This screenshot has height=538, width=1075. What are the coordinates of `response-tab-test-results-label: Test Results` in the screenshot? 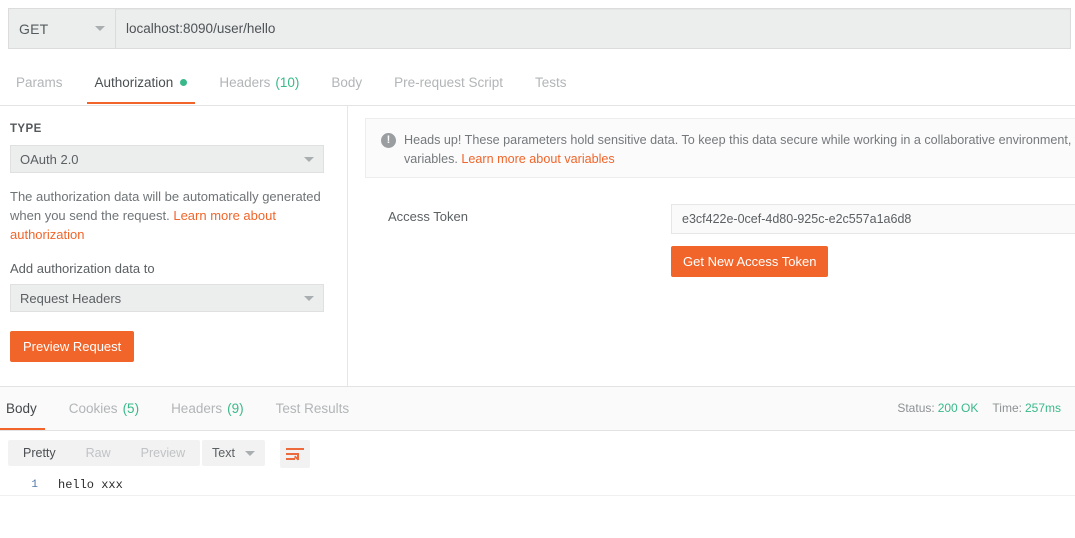 It's located at (312, 408).